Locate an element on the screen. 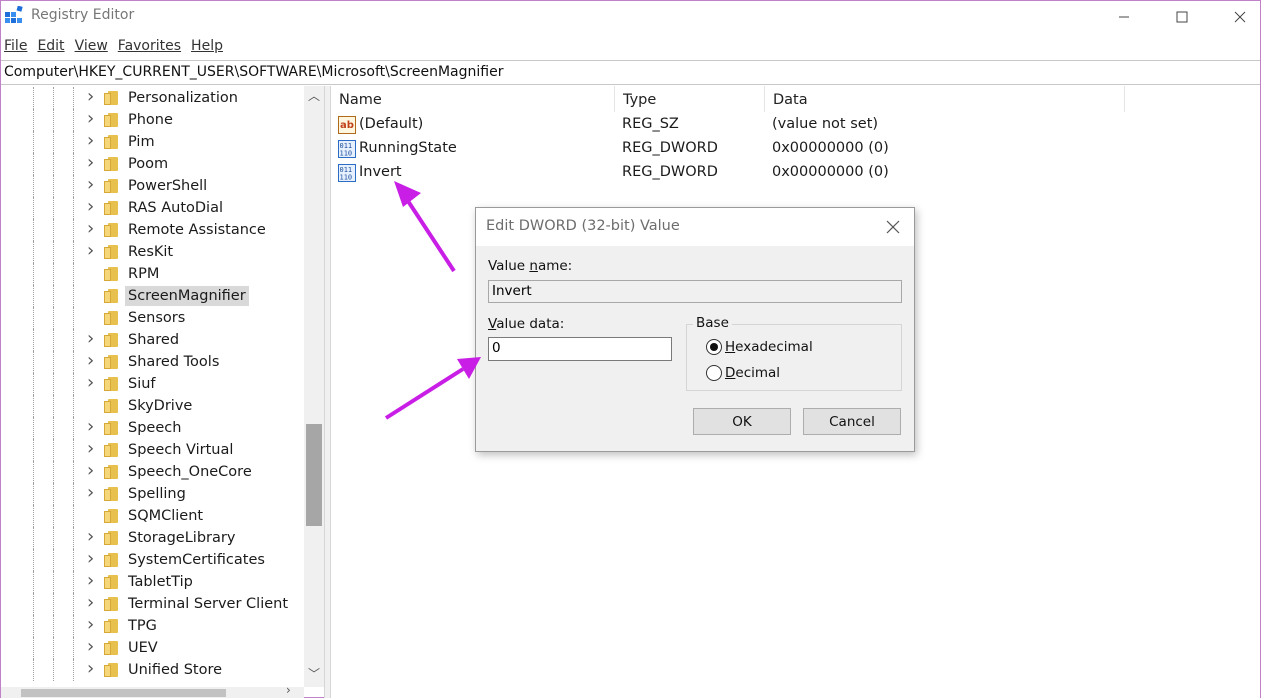  tree-item: RPM is located at coordinates (152, 274).